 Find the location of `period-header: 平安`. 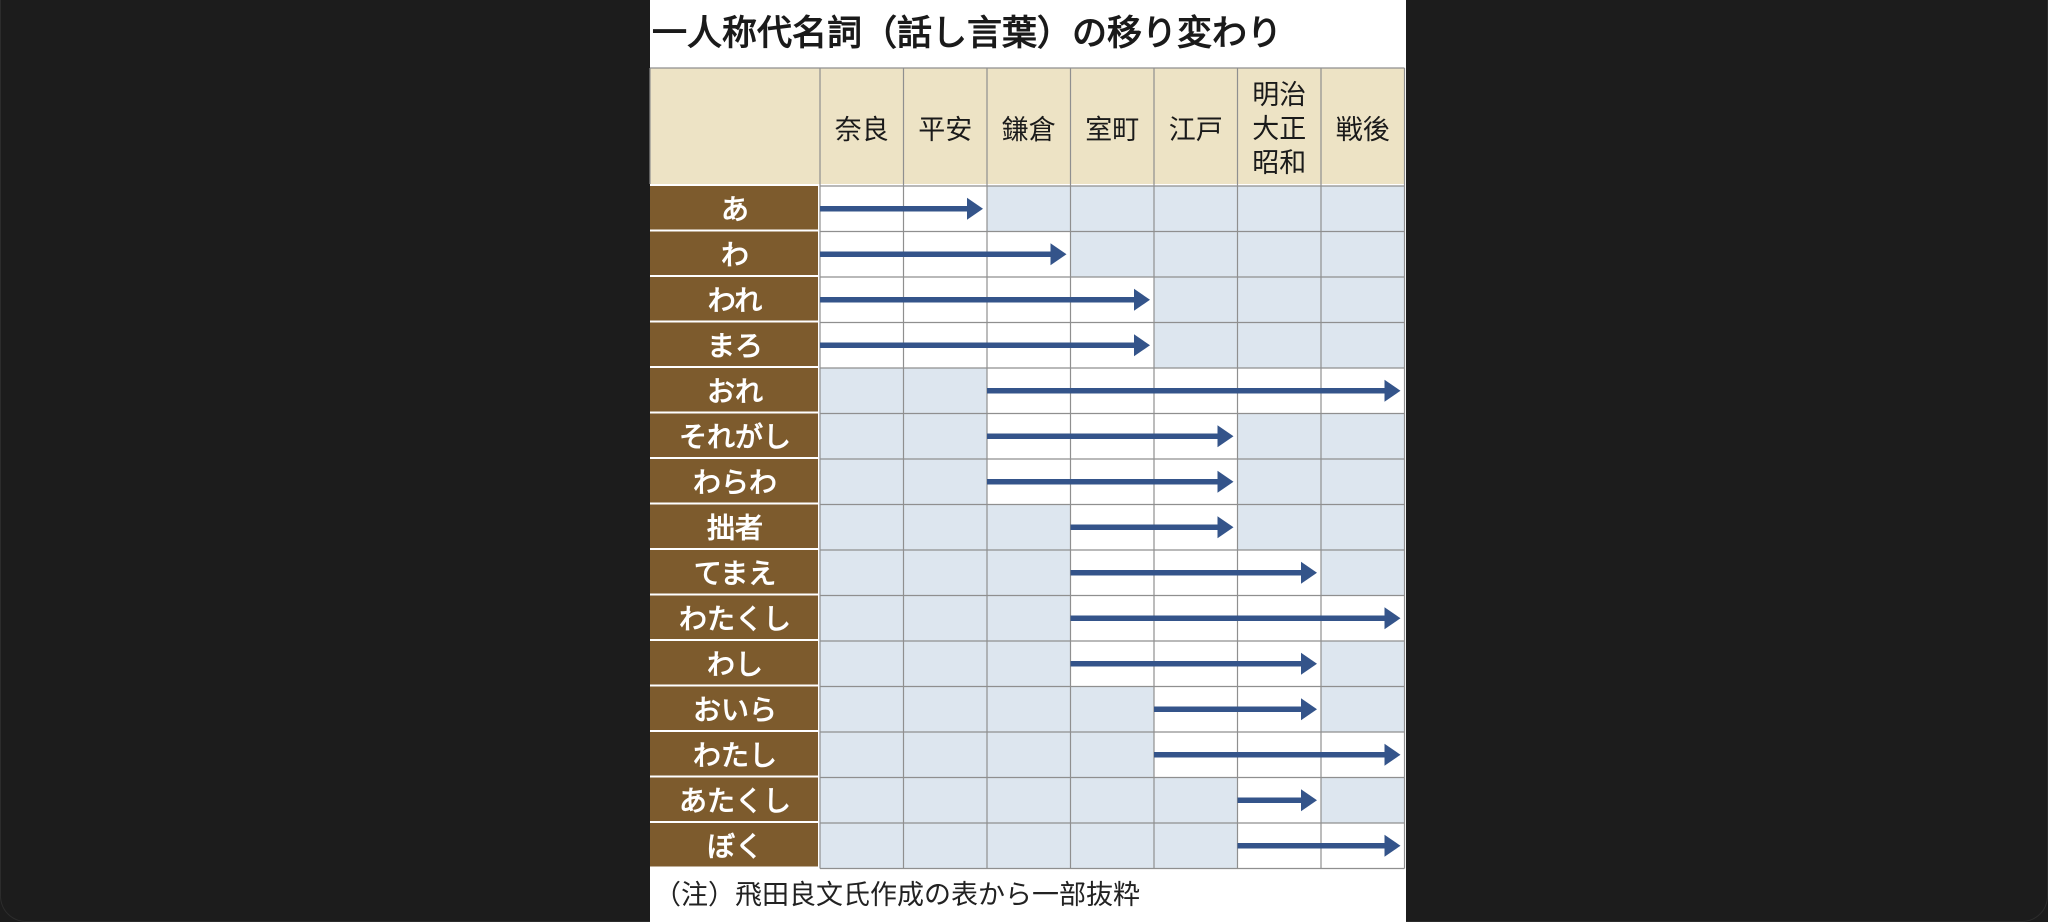

period-header: 平安 is located at coordinates (945, 130).